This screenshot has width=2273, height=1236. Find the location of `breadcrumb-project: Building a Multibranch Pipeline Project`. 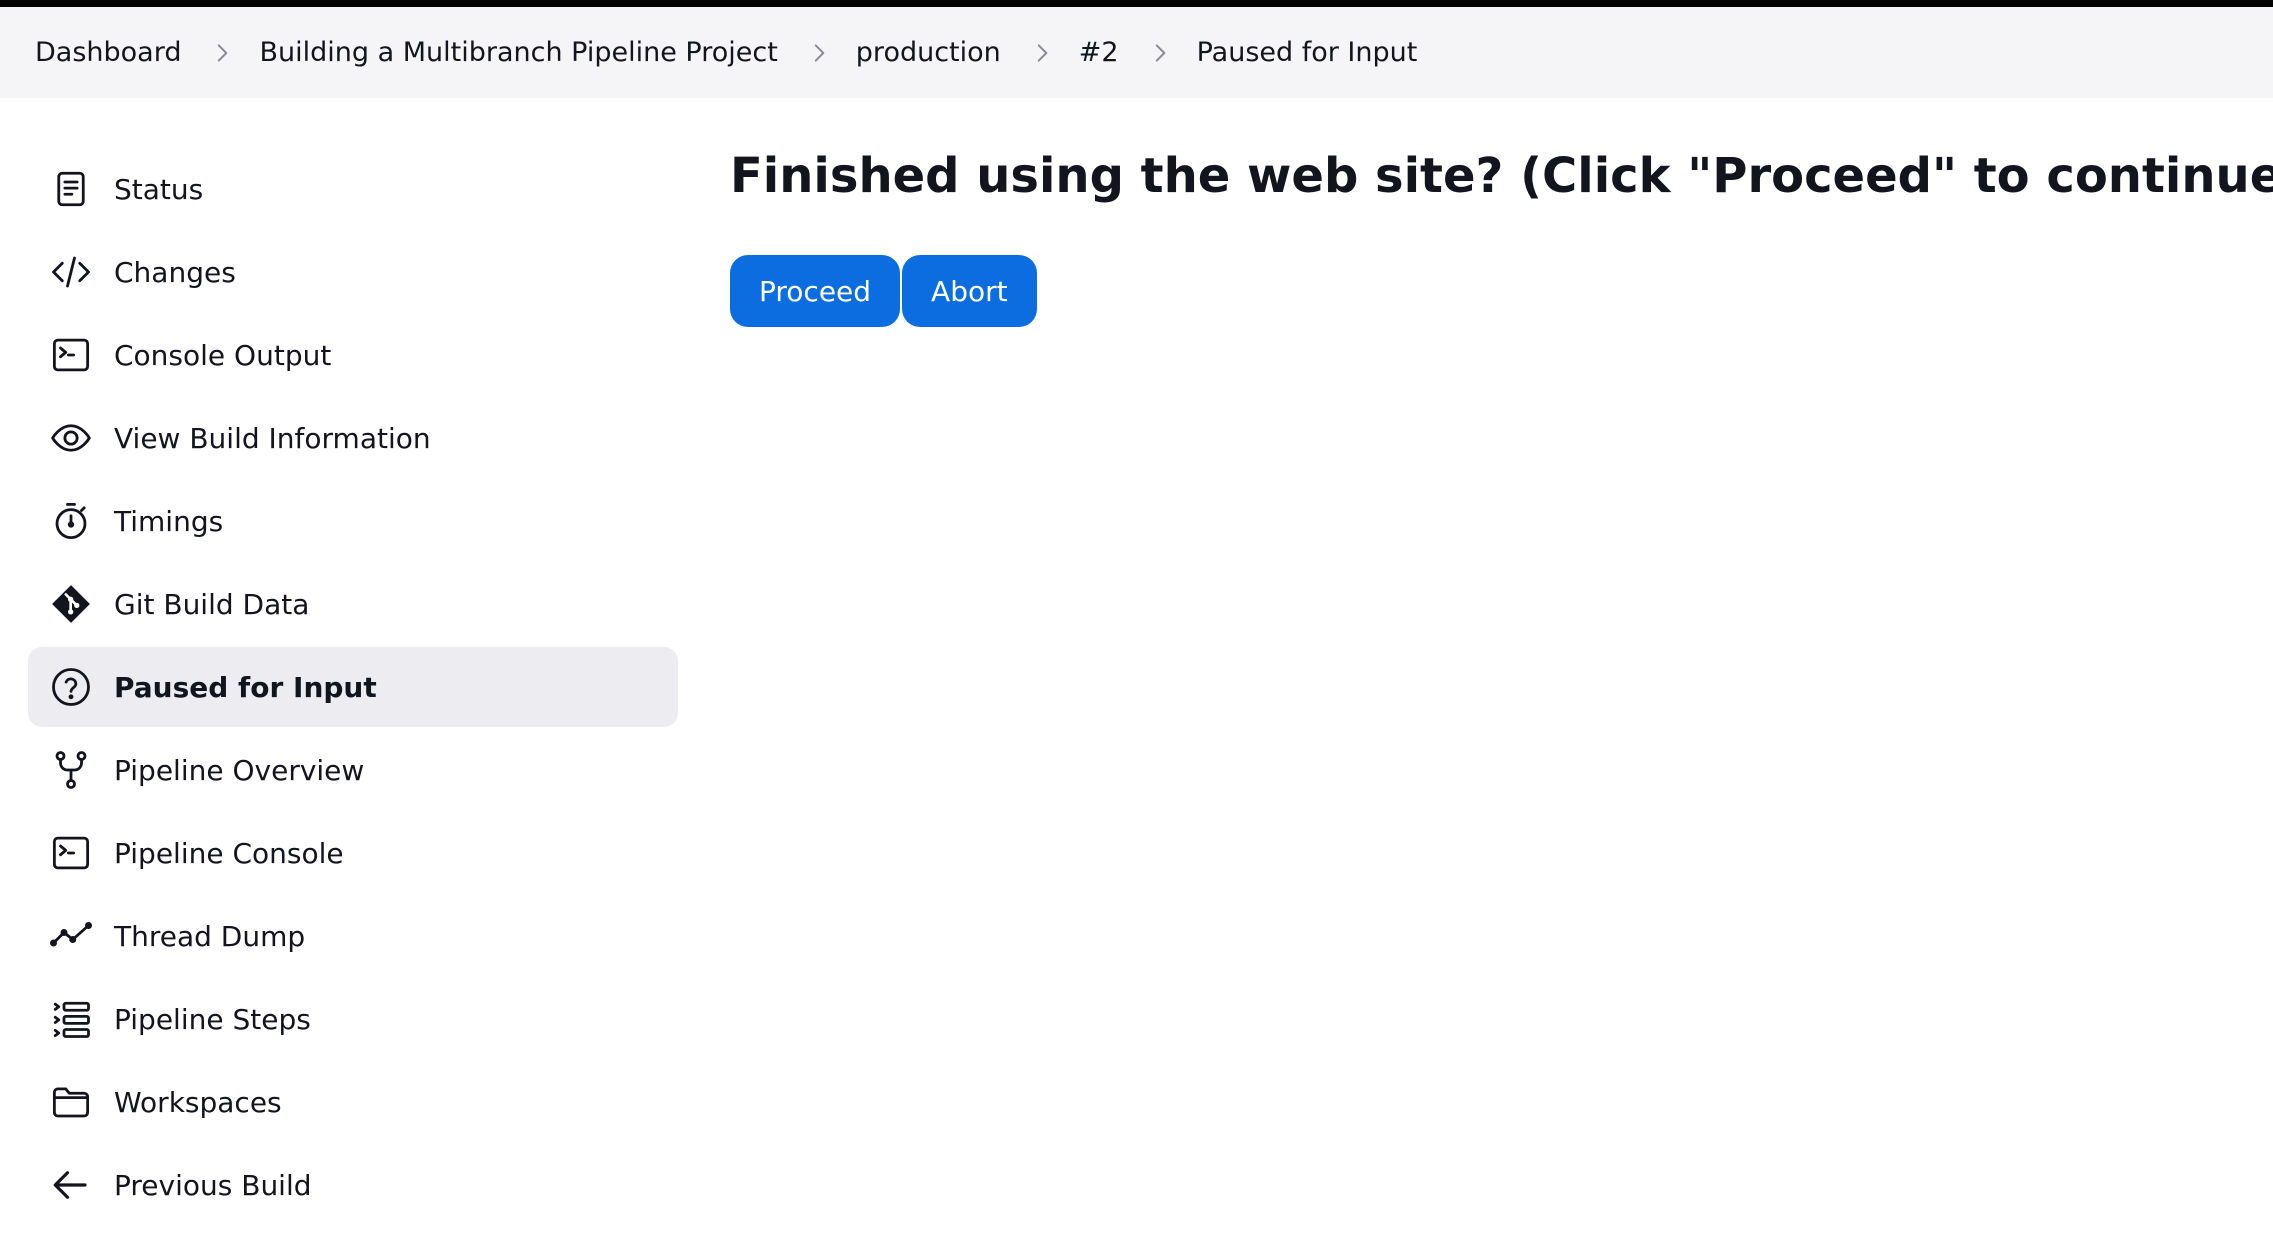

breadcrumb-project: Building a Multibranch Pipeline Project is located at coordinates (518, 52).